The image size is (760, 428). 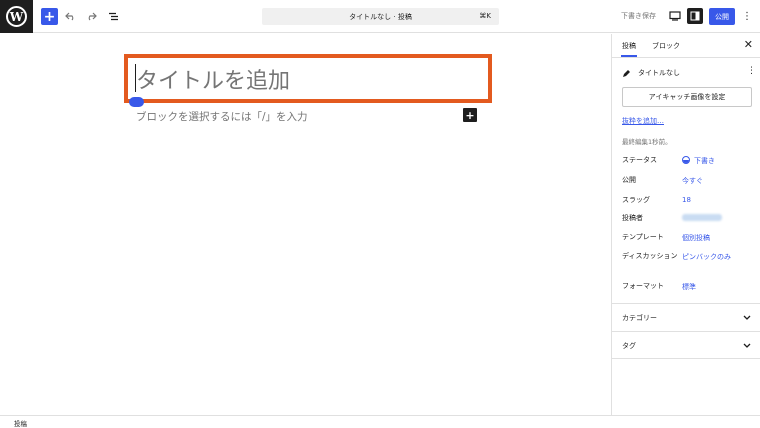 I want to click on list-view-icon, so click(x=113, y=16).